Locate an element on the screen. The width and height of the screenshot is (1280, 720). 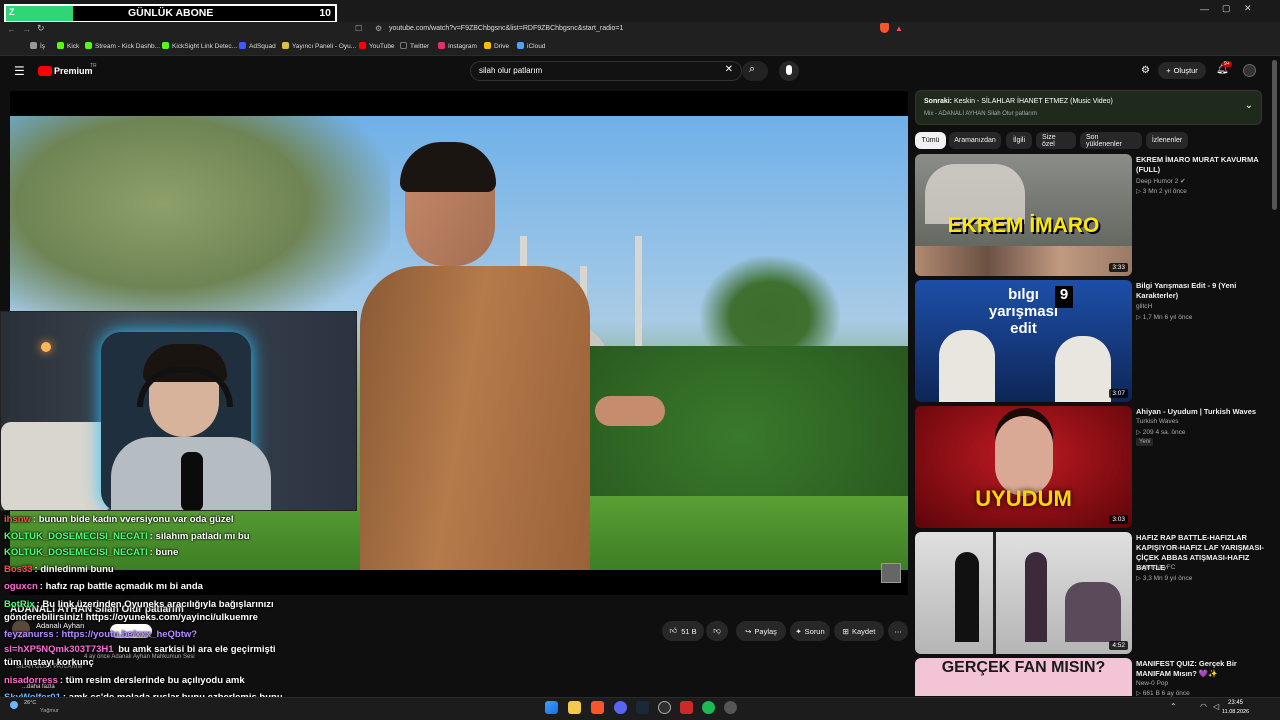
search-button: ⌕ is located at coordinates (755, 71).